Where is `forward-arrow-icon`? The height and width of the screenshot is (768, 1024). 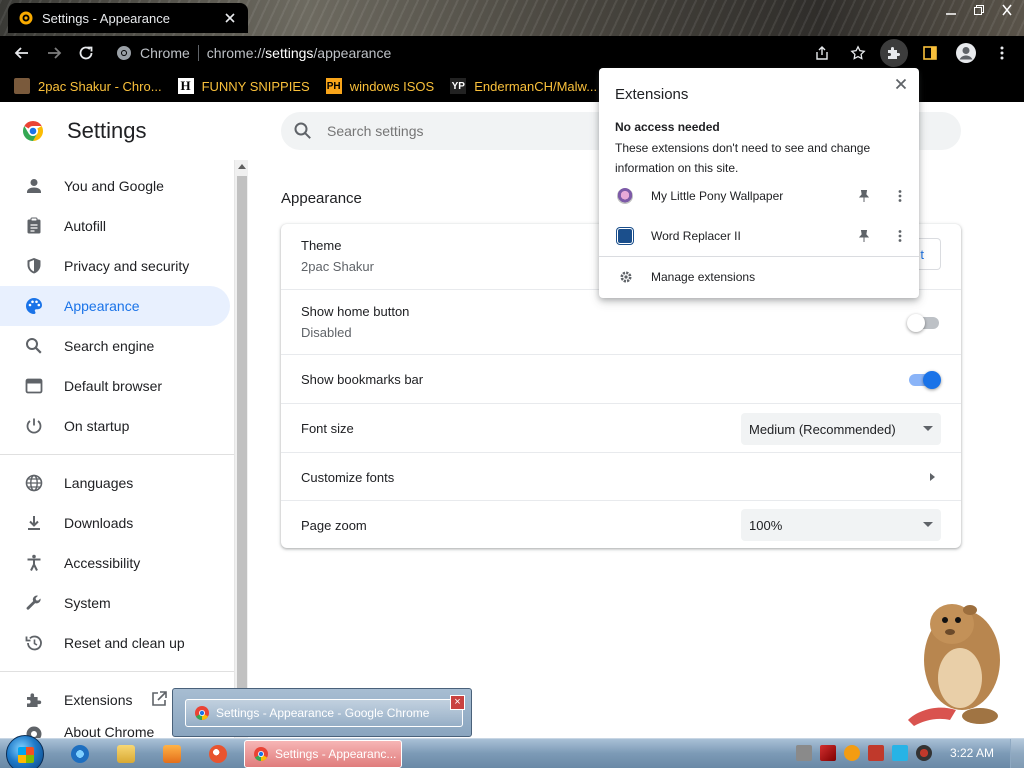 forward-arrow-icon is located at coordinates (54, 53).